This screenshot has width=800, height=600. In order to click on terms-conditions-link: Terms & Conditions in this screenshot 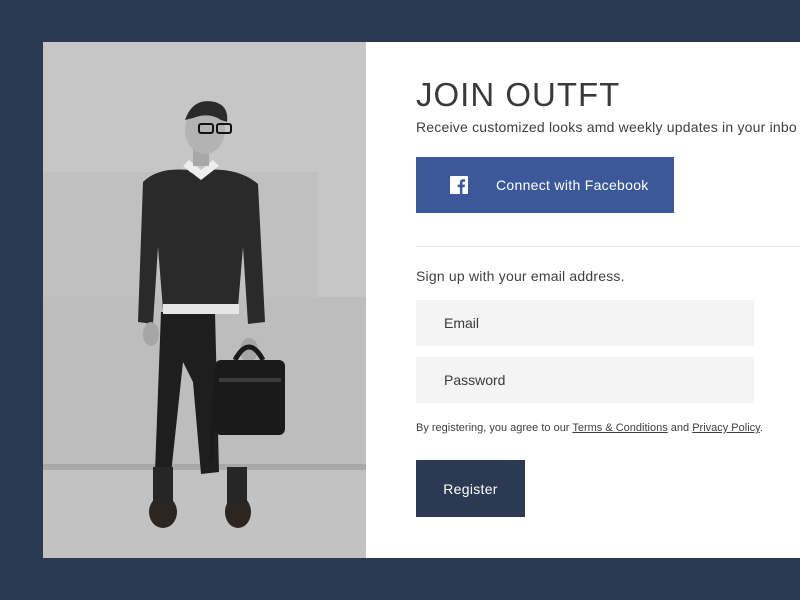, I will do `click(619, 428)`.